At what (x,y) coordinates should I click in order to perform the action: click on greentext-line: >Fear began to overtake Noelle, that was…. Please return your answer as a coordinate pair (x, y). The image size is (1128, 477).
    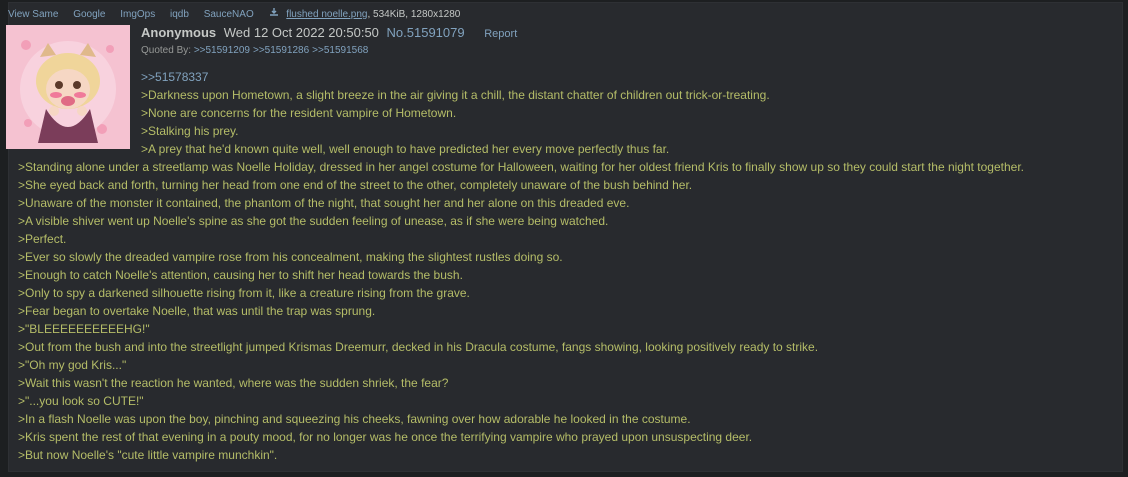
    Looking at the image, I should click on (197, 311).